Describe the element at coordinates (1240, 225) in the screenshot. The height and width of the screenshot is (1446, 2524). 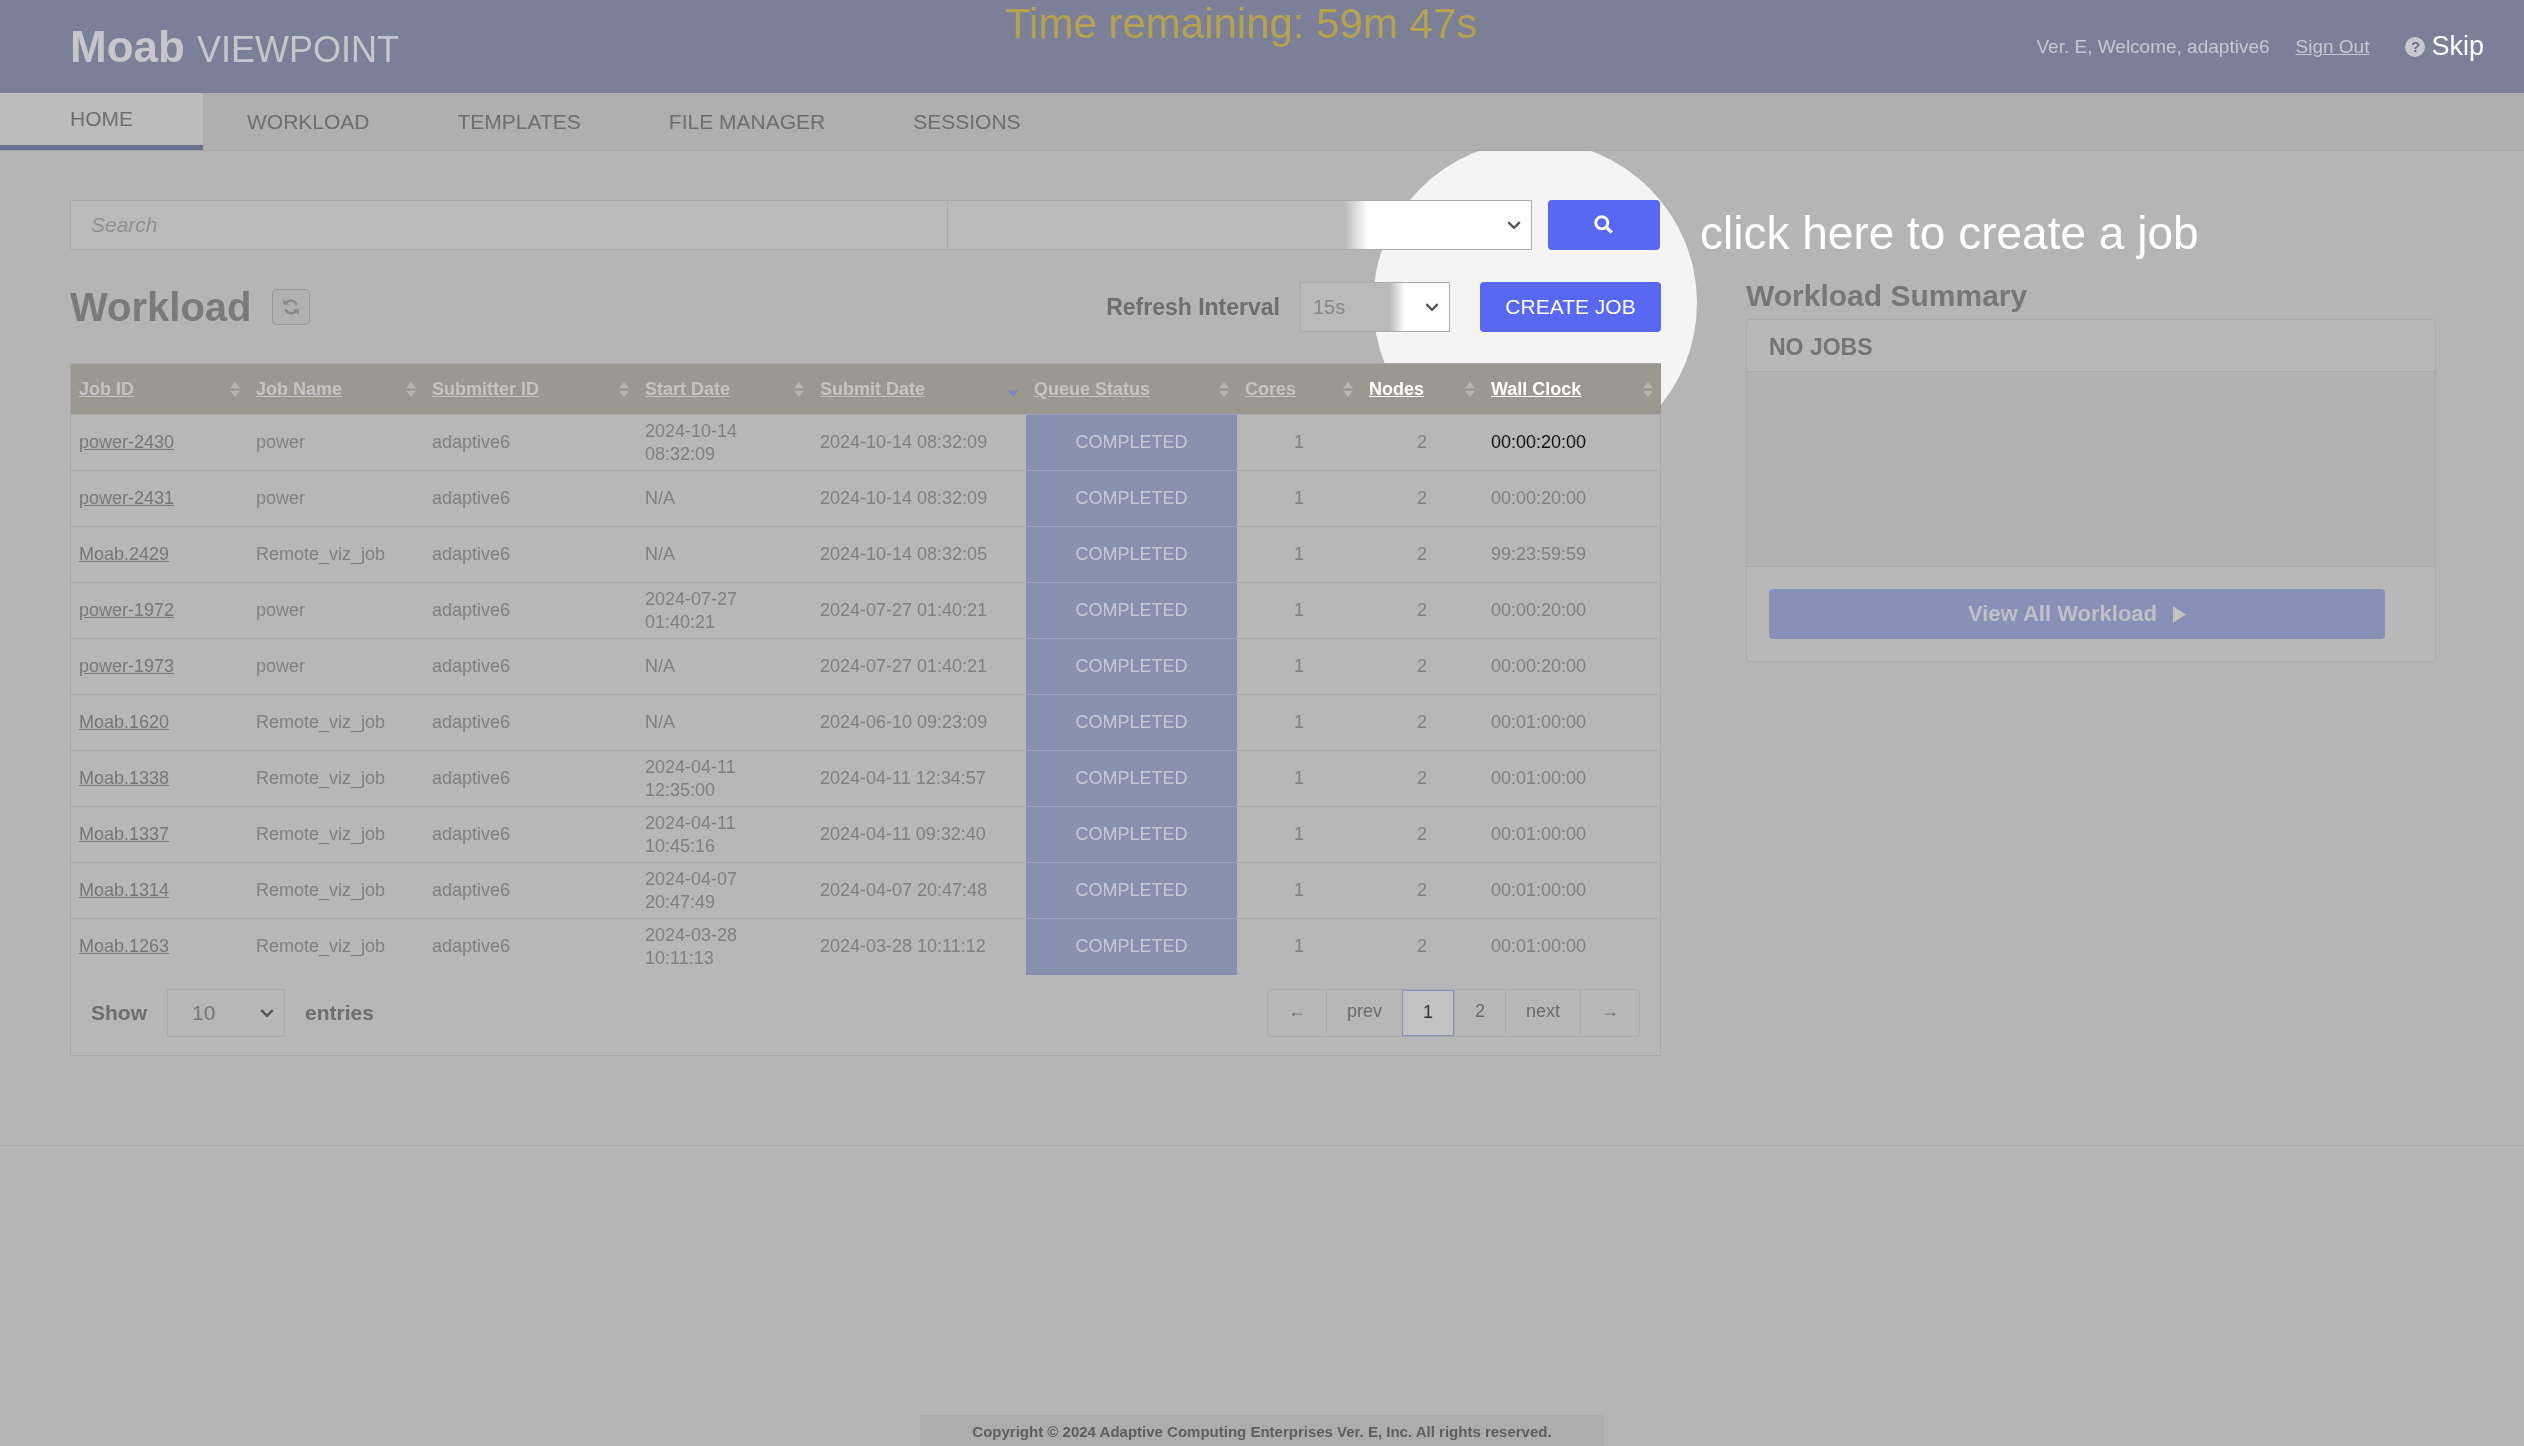
I see `filter-dropdown` at that location.